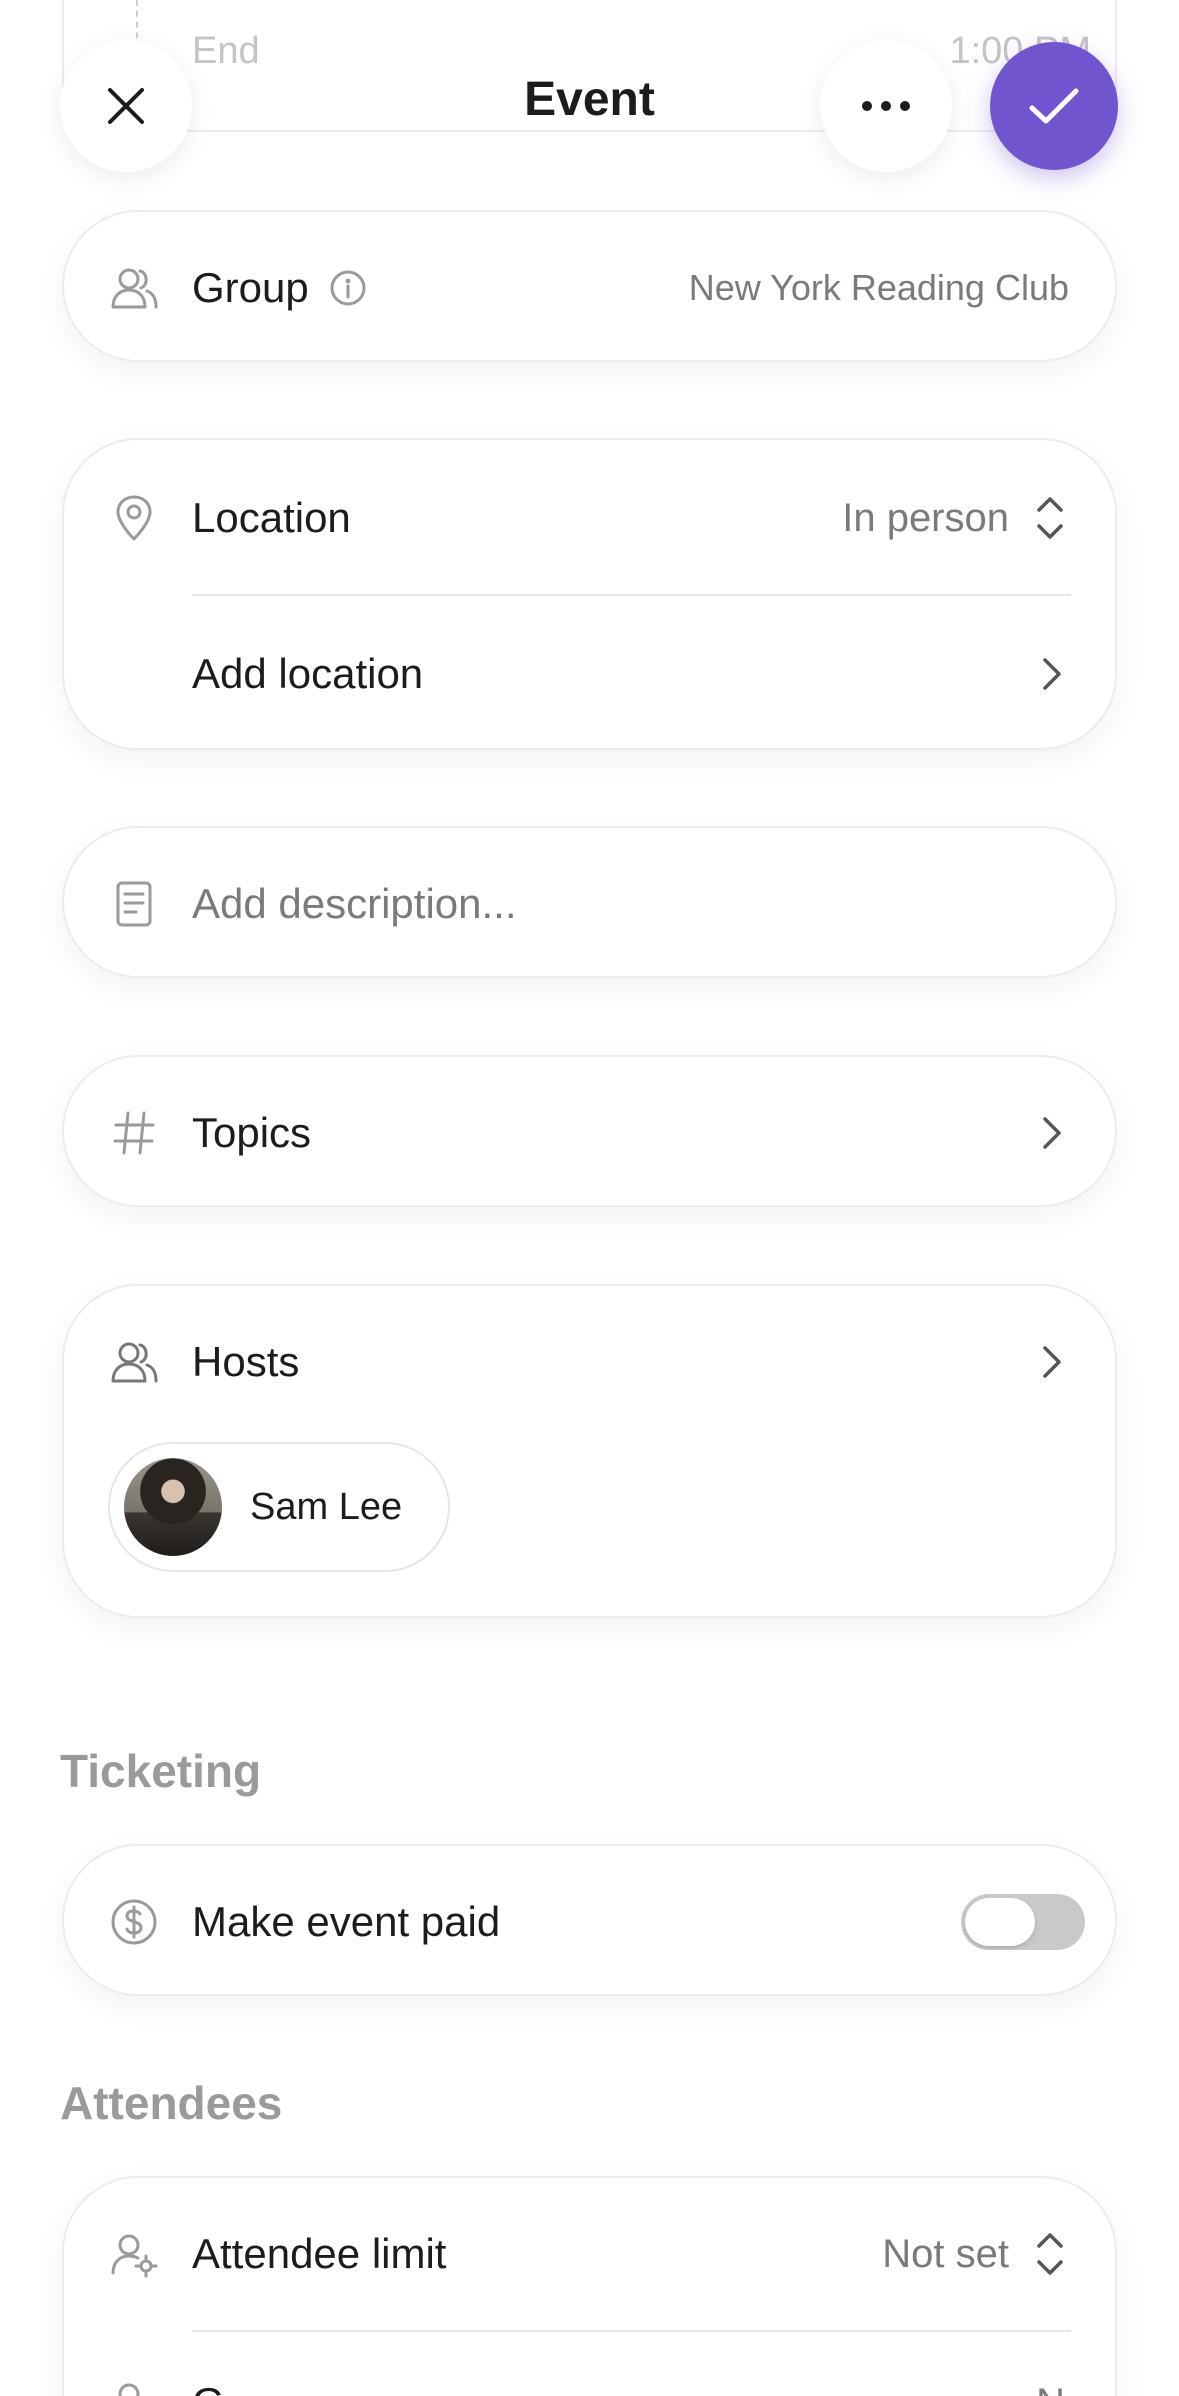 The width and height of the screenshot is (1179, 2396). I want to click on hosts-label: Hosts, so click(246, 1361).